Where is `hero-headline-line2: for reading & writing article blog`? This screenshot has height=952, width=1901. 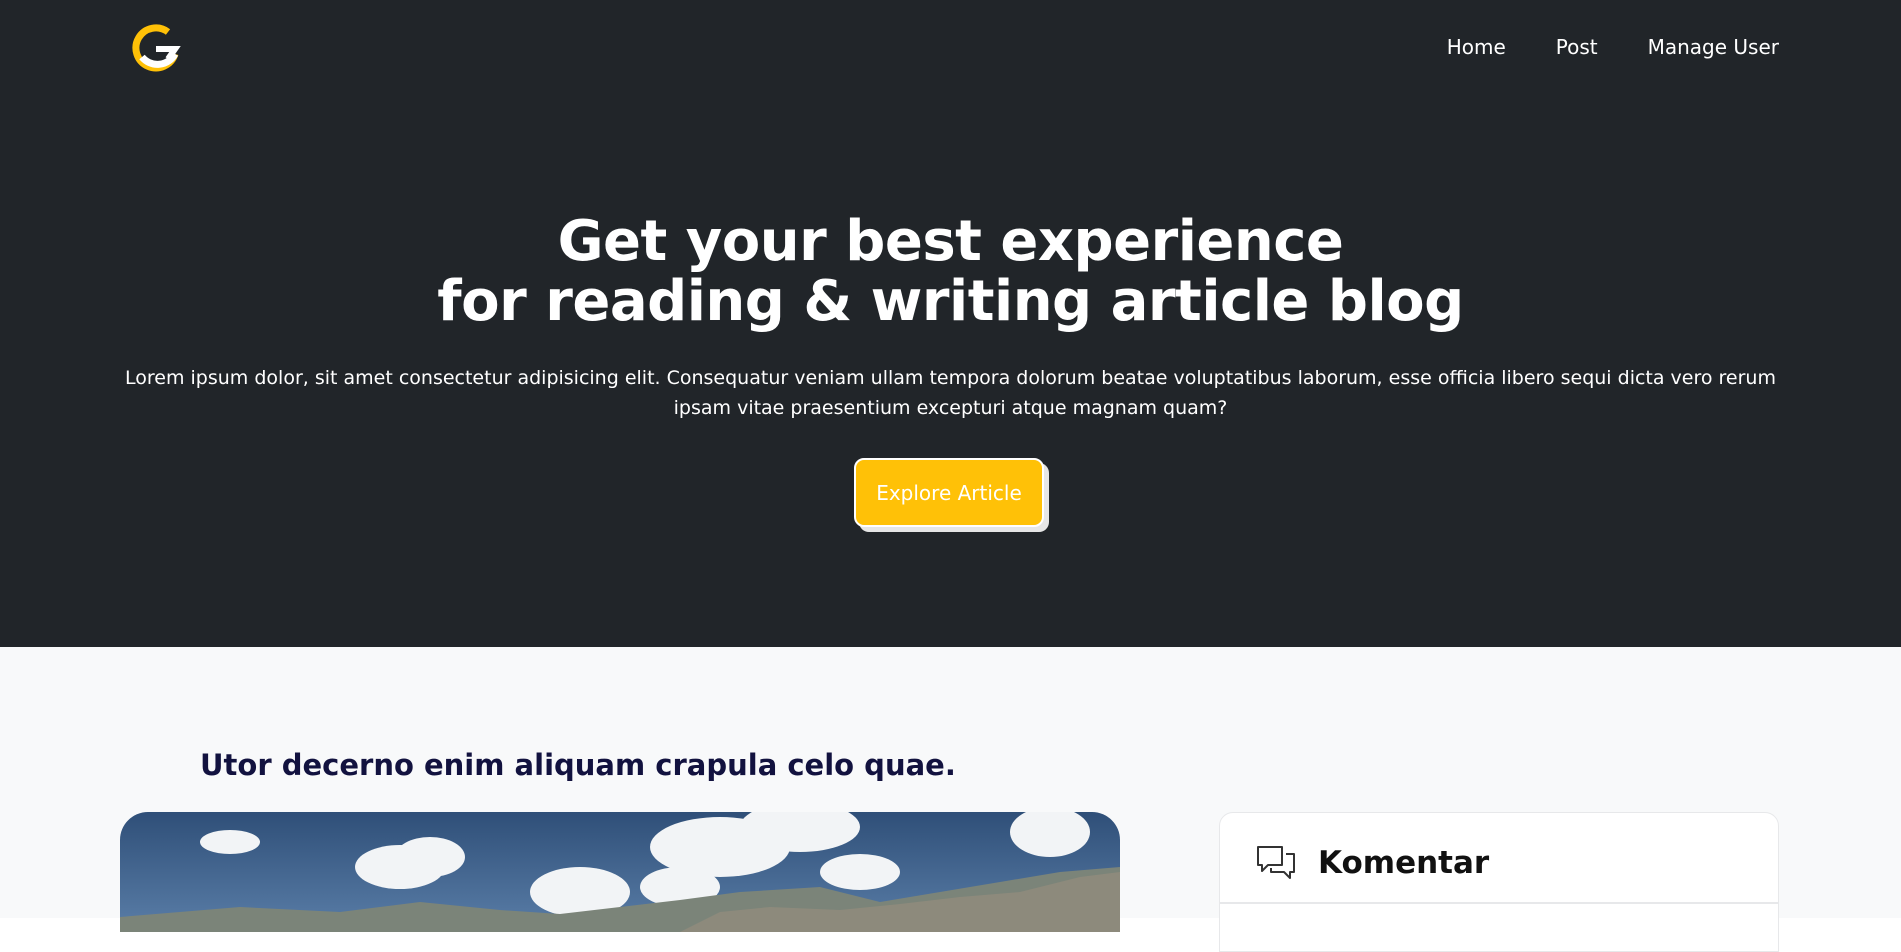 hero-headline-line2: for reading & writing article blog is located at coordinates (950, 301).